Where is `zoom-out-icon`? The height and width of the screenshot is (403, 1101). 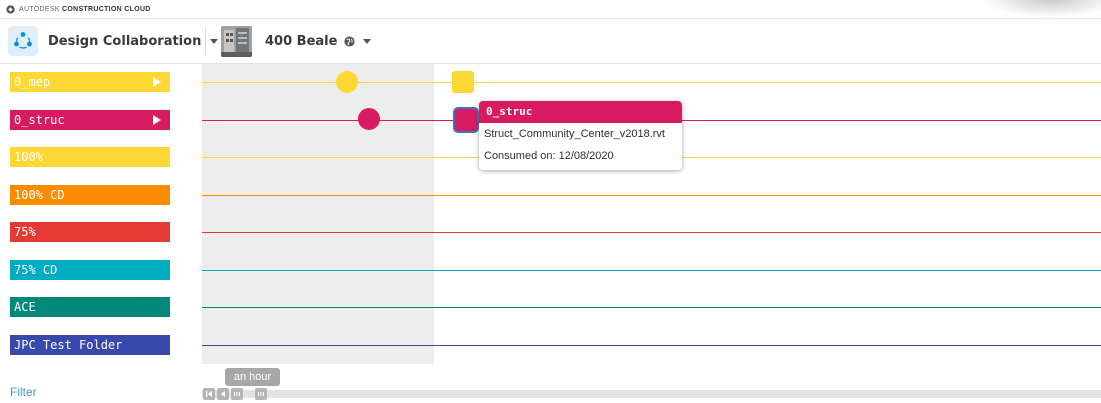 zoom-out-icon is located at coordinates (237, 394).